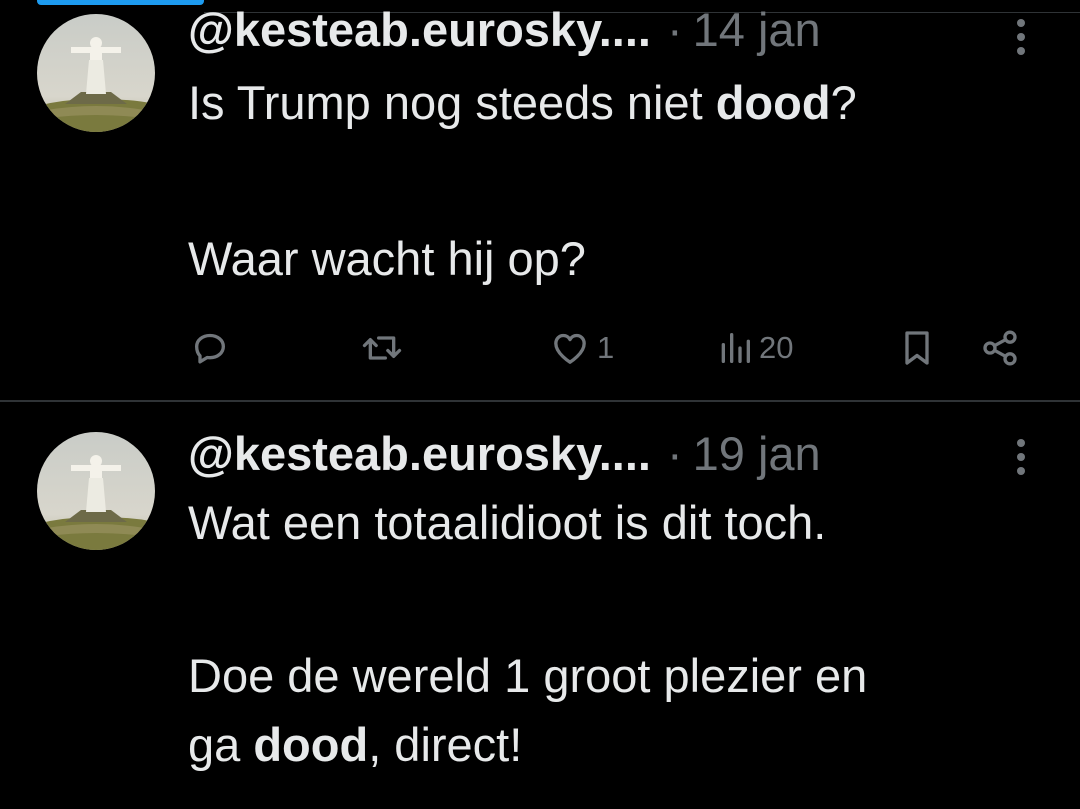  What do you see at coordinates (507, 522) in the screenshot?
I see `tweet-text-line: Wat een totaalidioot is dit toch.` at bounding box center [507, 522].